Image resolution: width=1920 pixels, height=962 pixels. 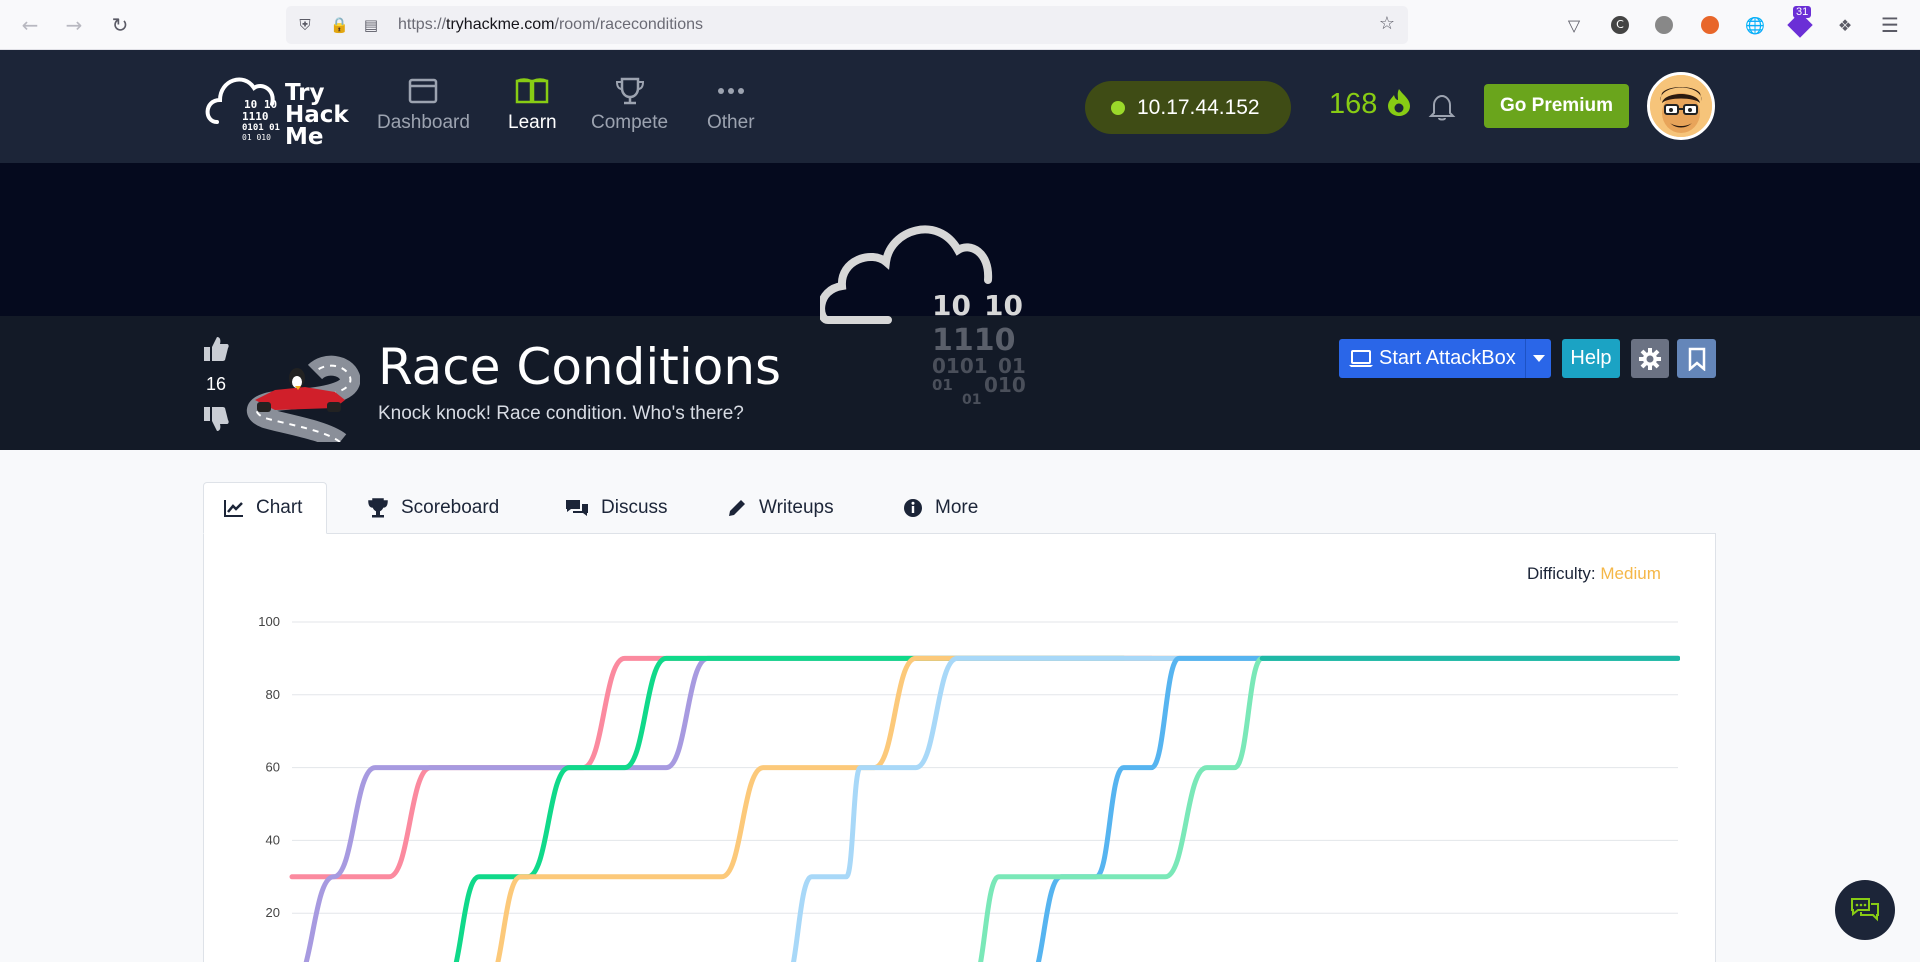 I want to click on nav-other: Other, so click(x=731, y=105).